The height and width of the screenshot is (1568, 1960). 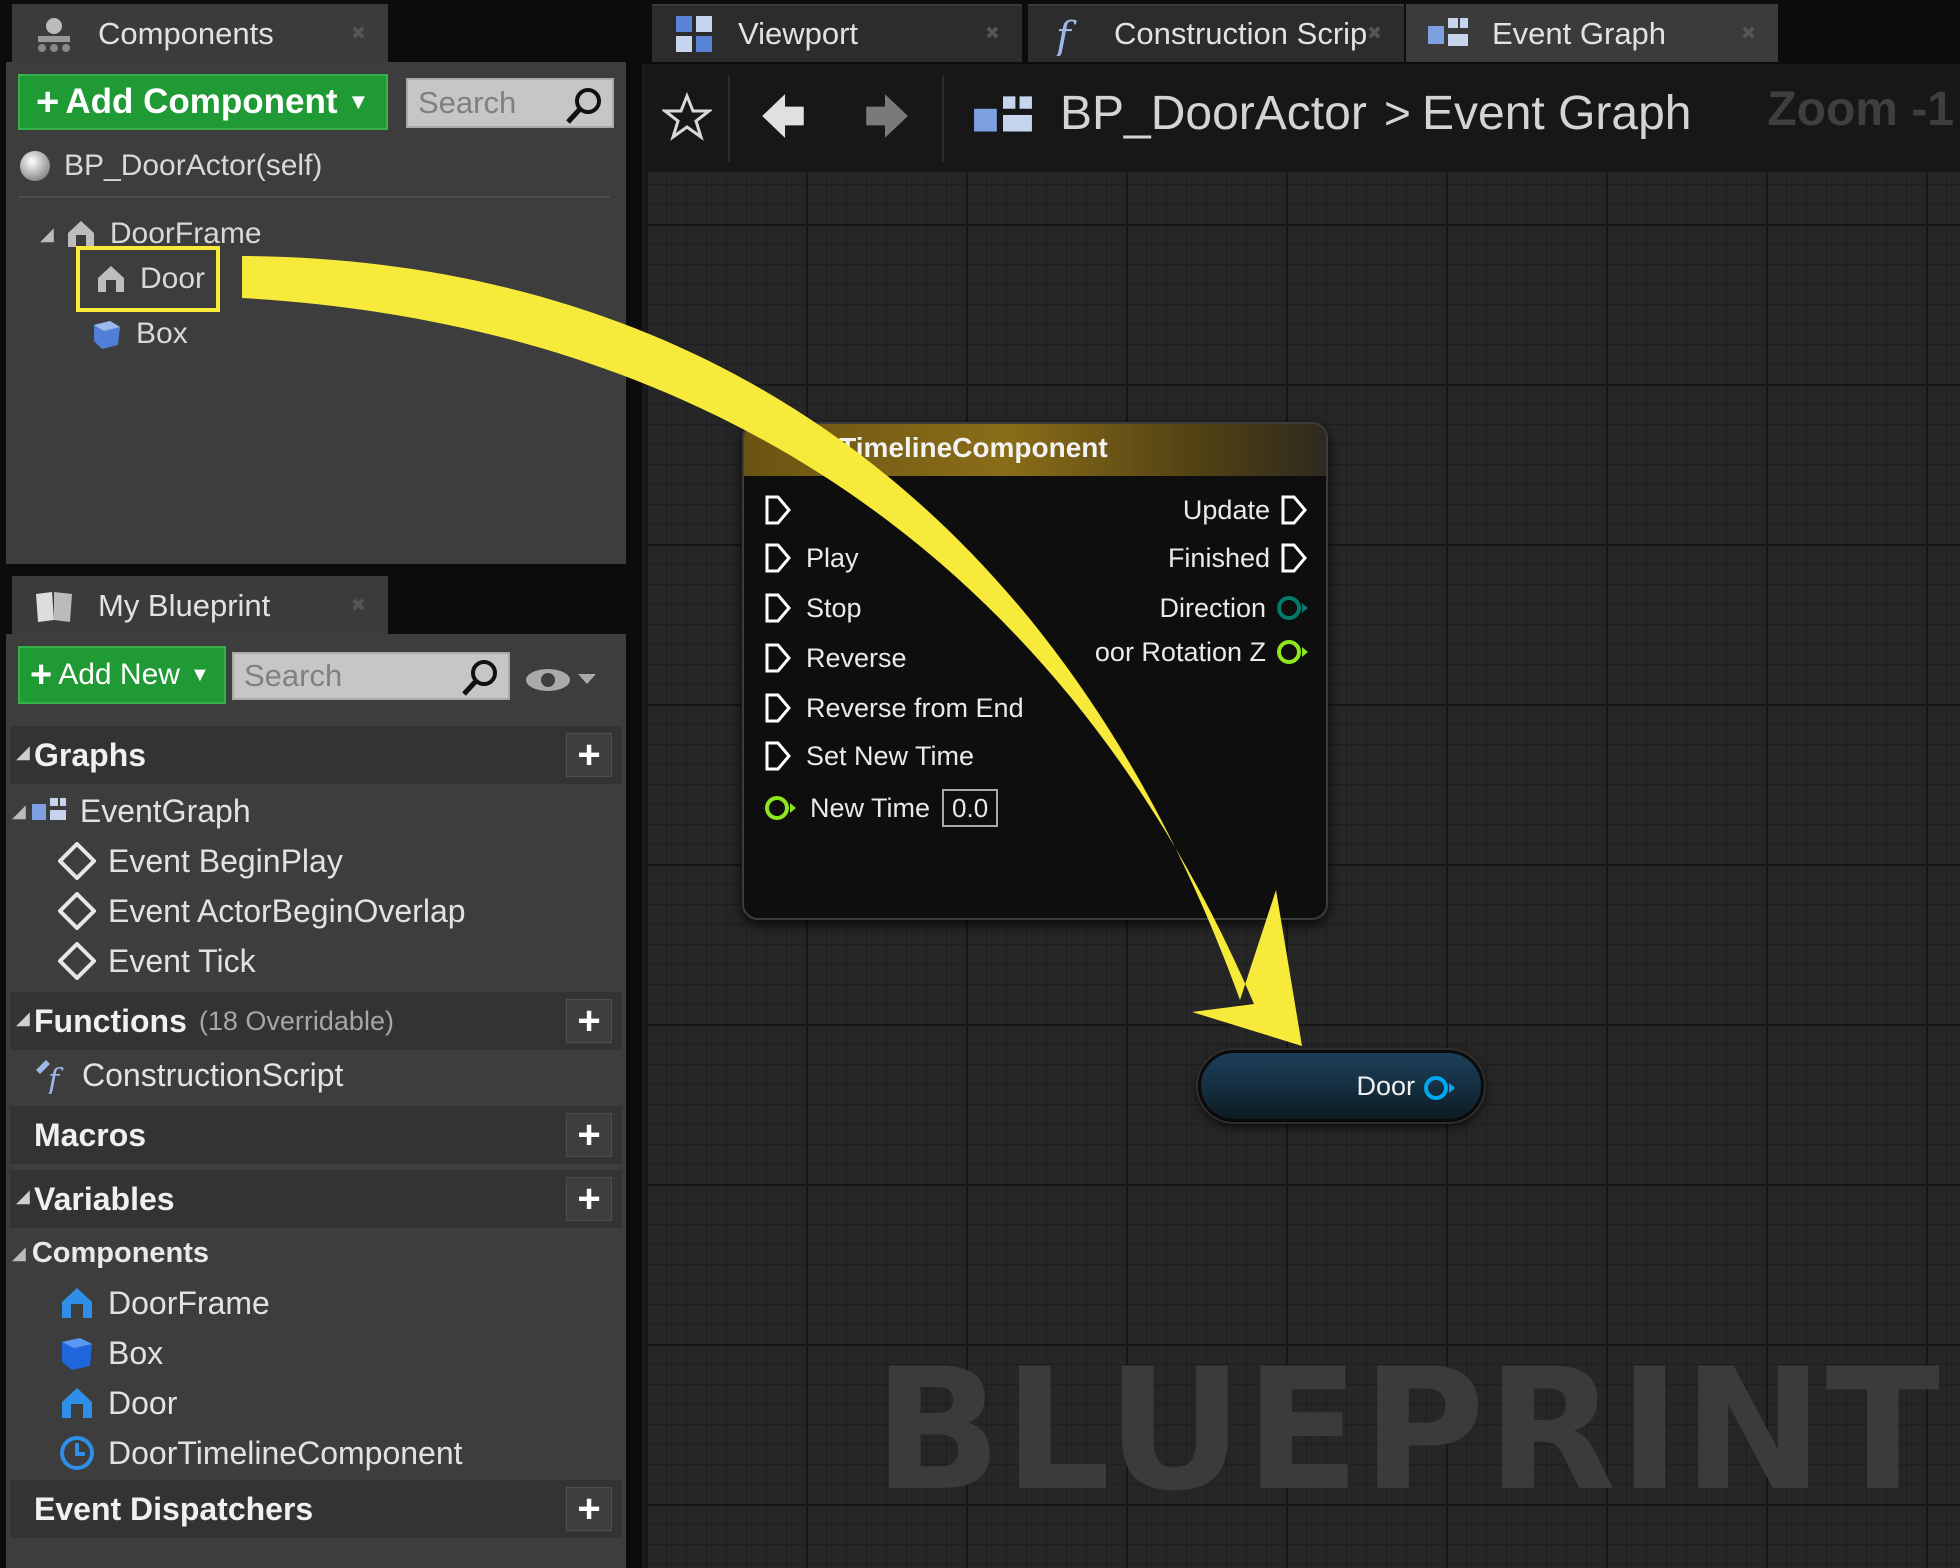 I want to click on breadcrumb-current: Event Graph, so click(x=1556, y=113).